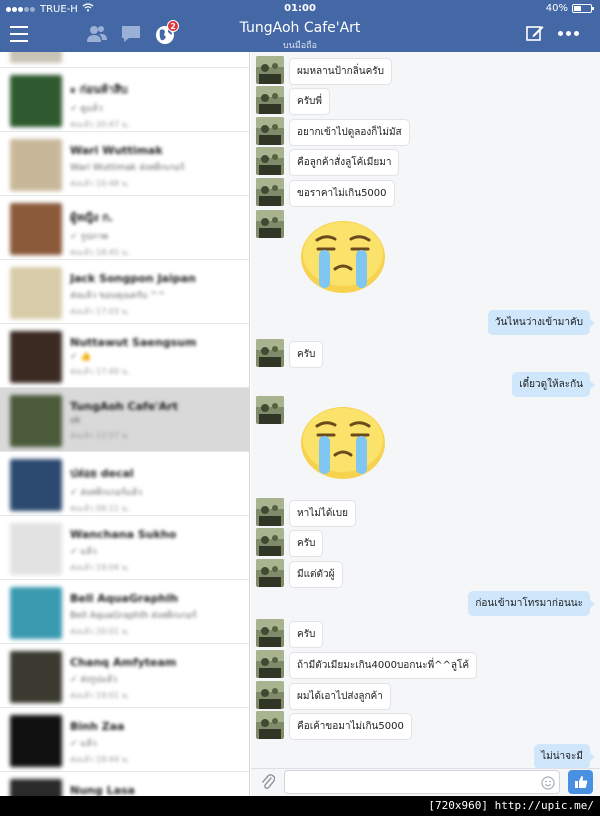 The height and width of the screenshot is (816, 600). What do you see at coordinates (124, 740) in the screenshot?
I see `conversation-item: Binh Zaa ✓ แล้ว ส่งแล้ว 18:44 น.` at bounding box center [124, 740].